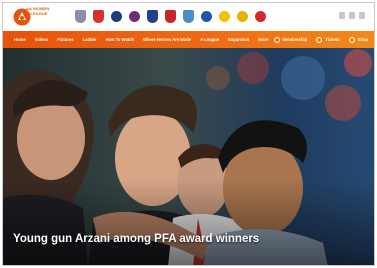 This screenshot has height=268, width=377. Describe the element at coordinates (276, 39) in the screenshot. I see `membership-icon` at that location.